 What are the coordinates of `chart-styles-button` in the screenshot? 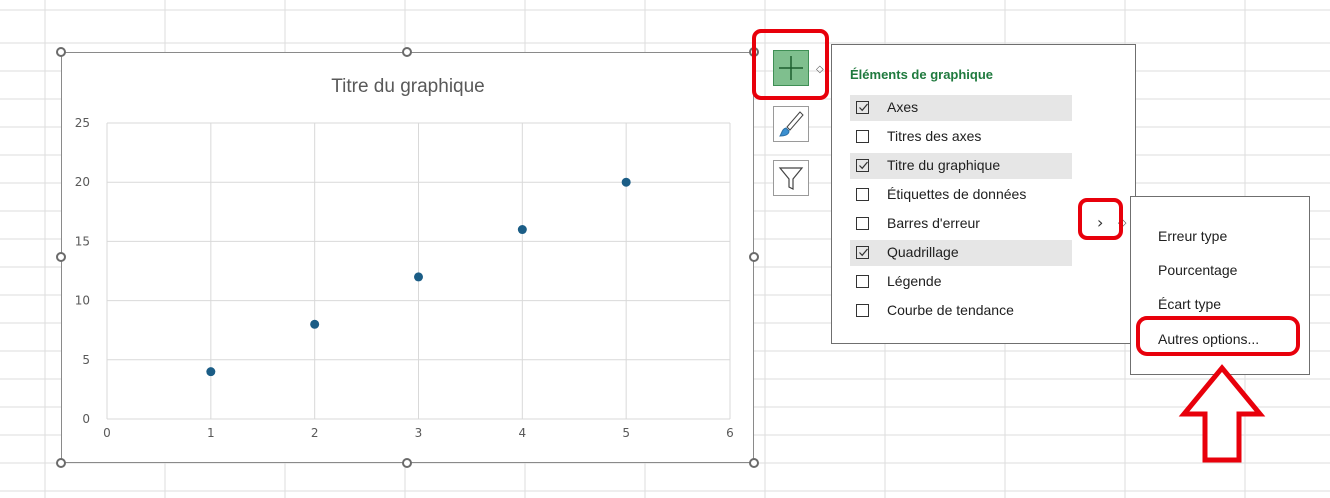 It's located at (791, 124).